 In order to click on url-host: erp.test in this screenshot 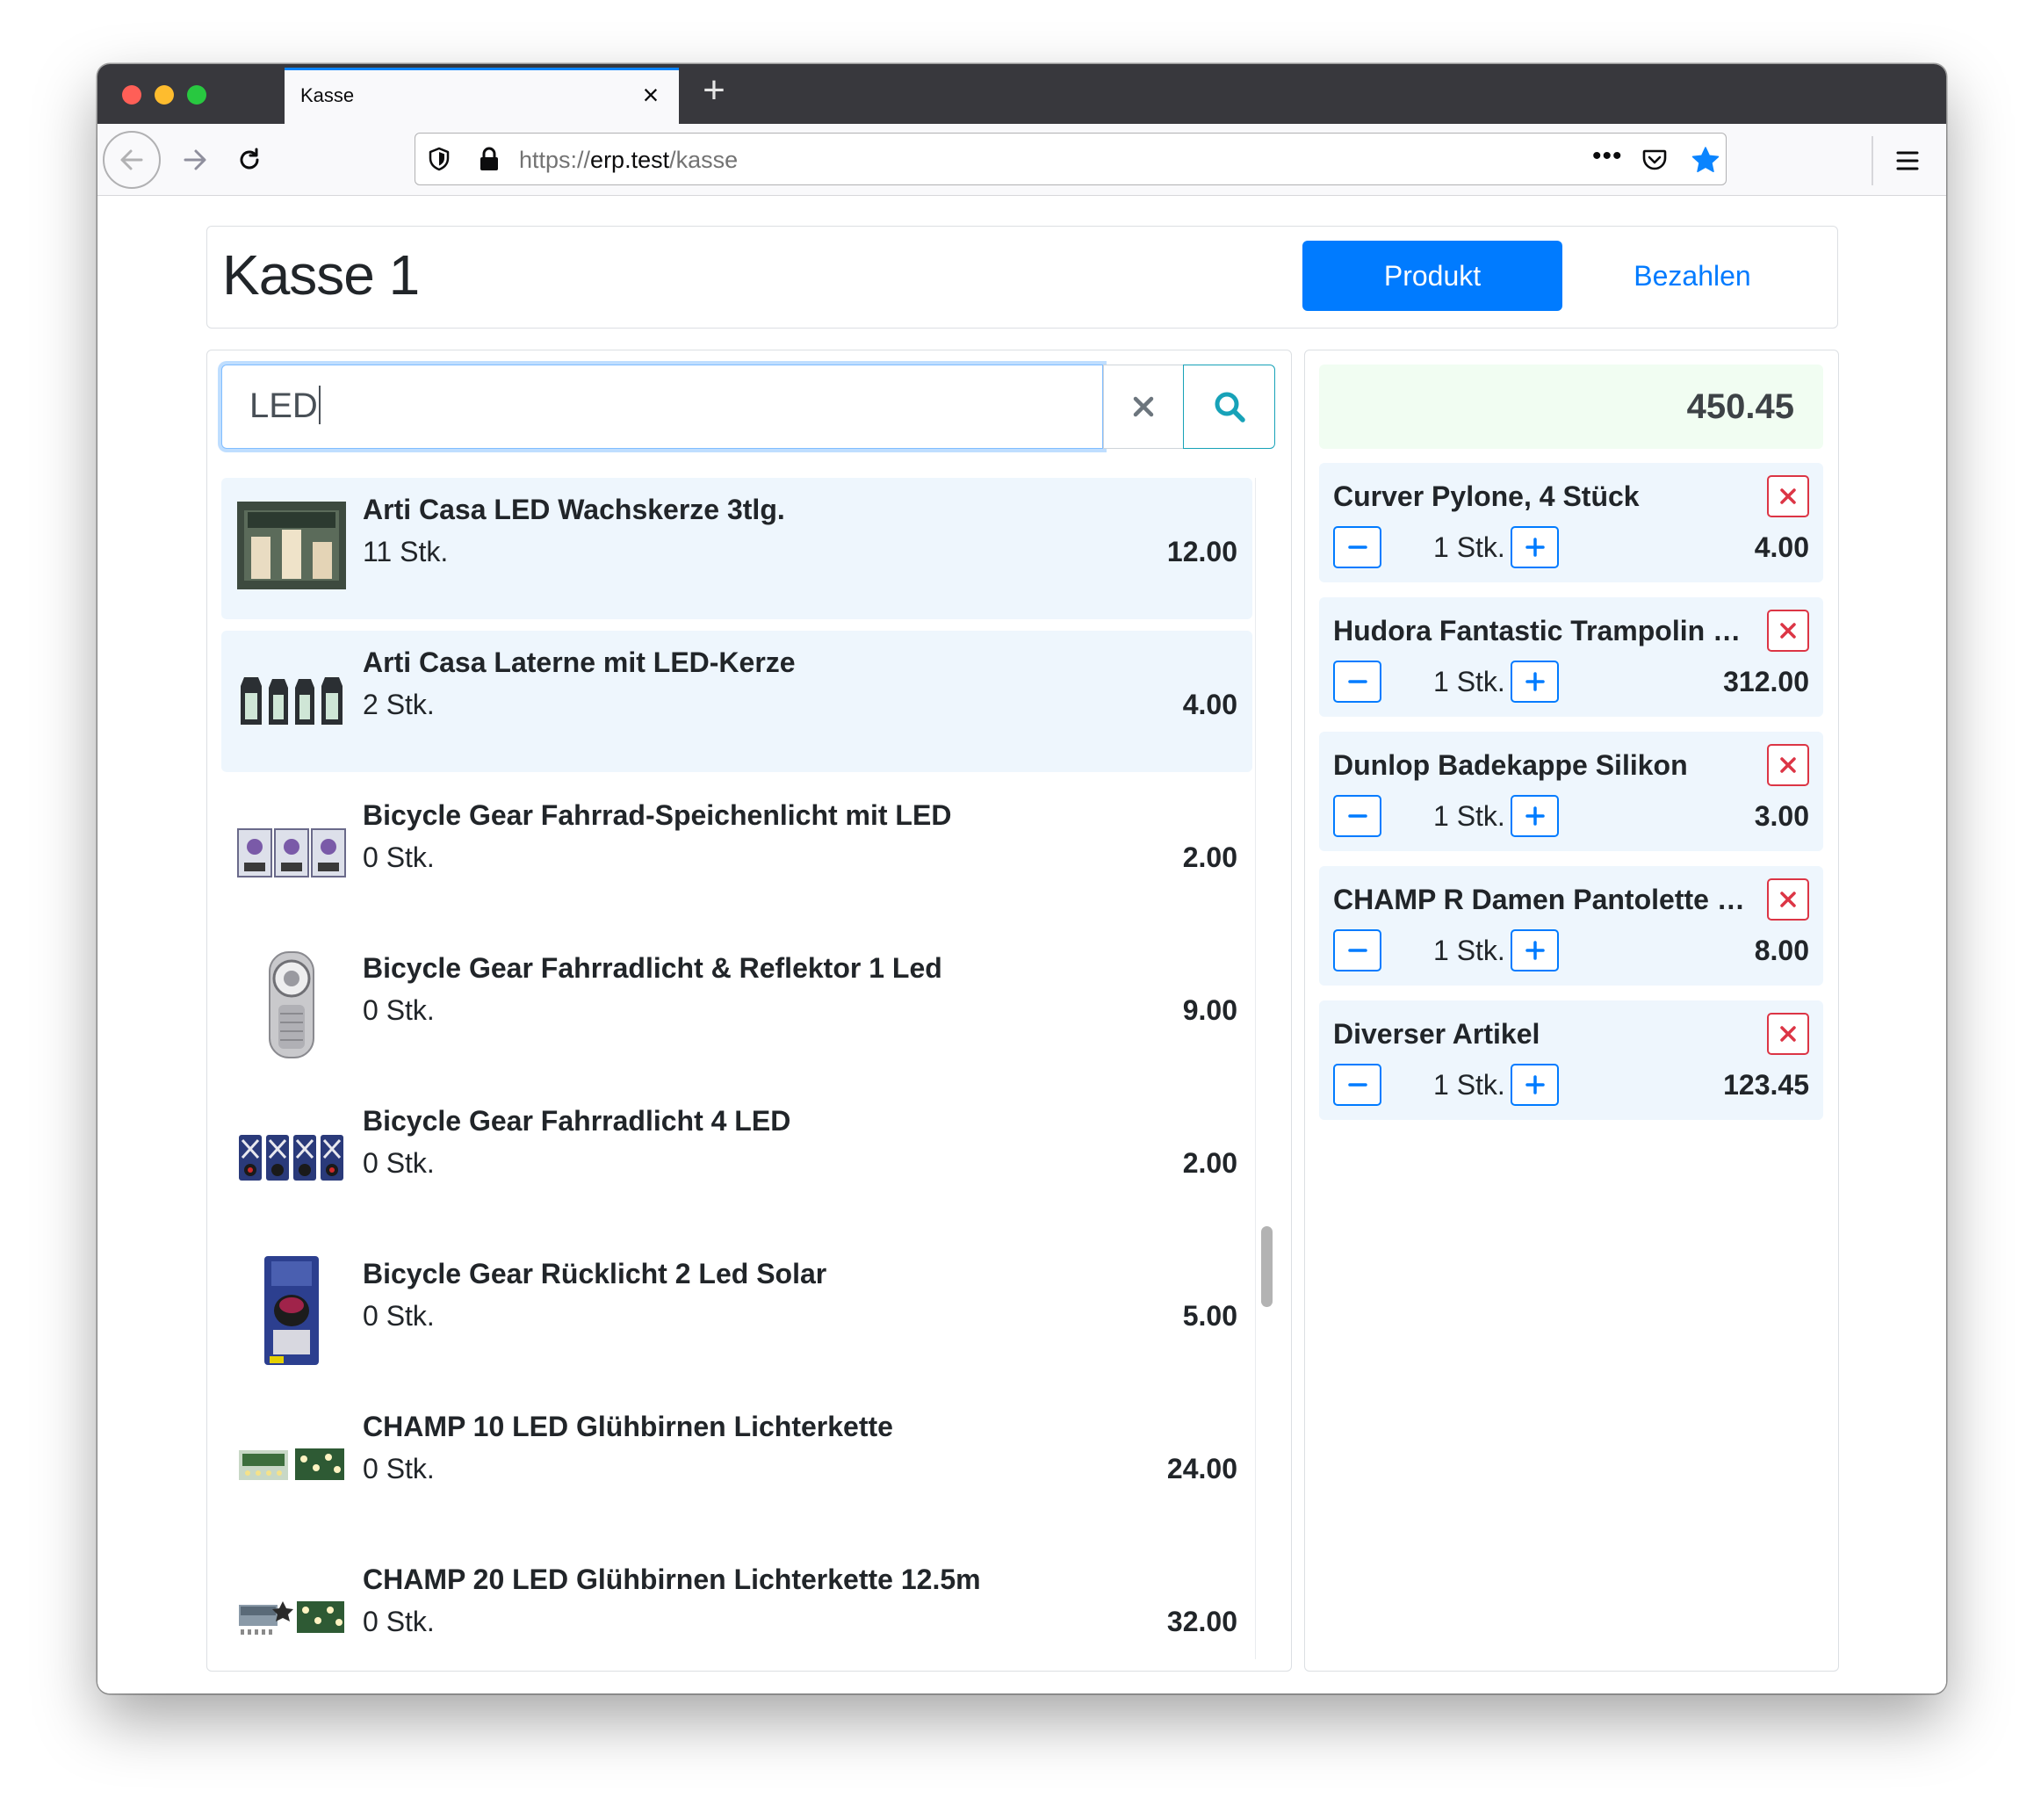, I will do `click(630, 160)`.